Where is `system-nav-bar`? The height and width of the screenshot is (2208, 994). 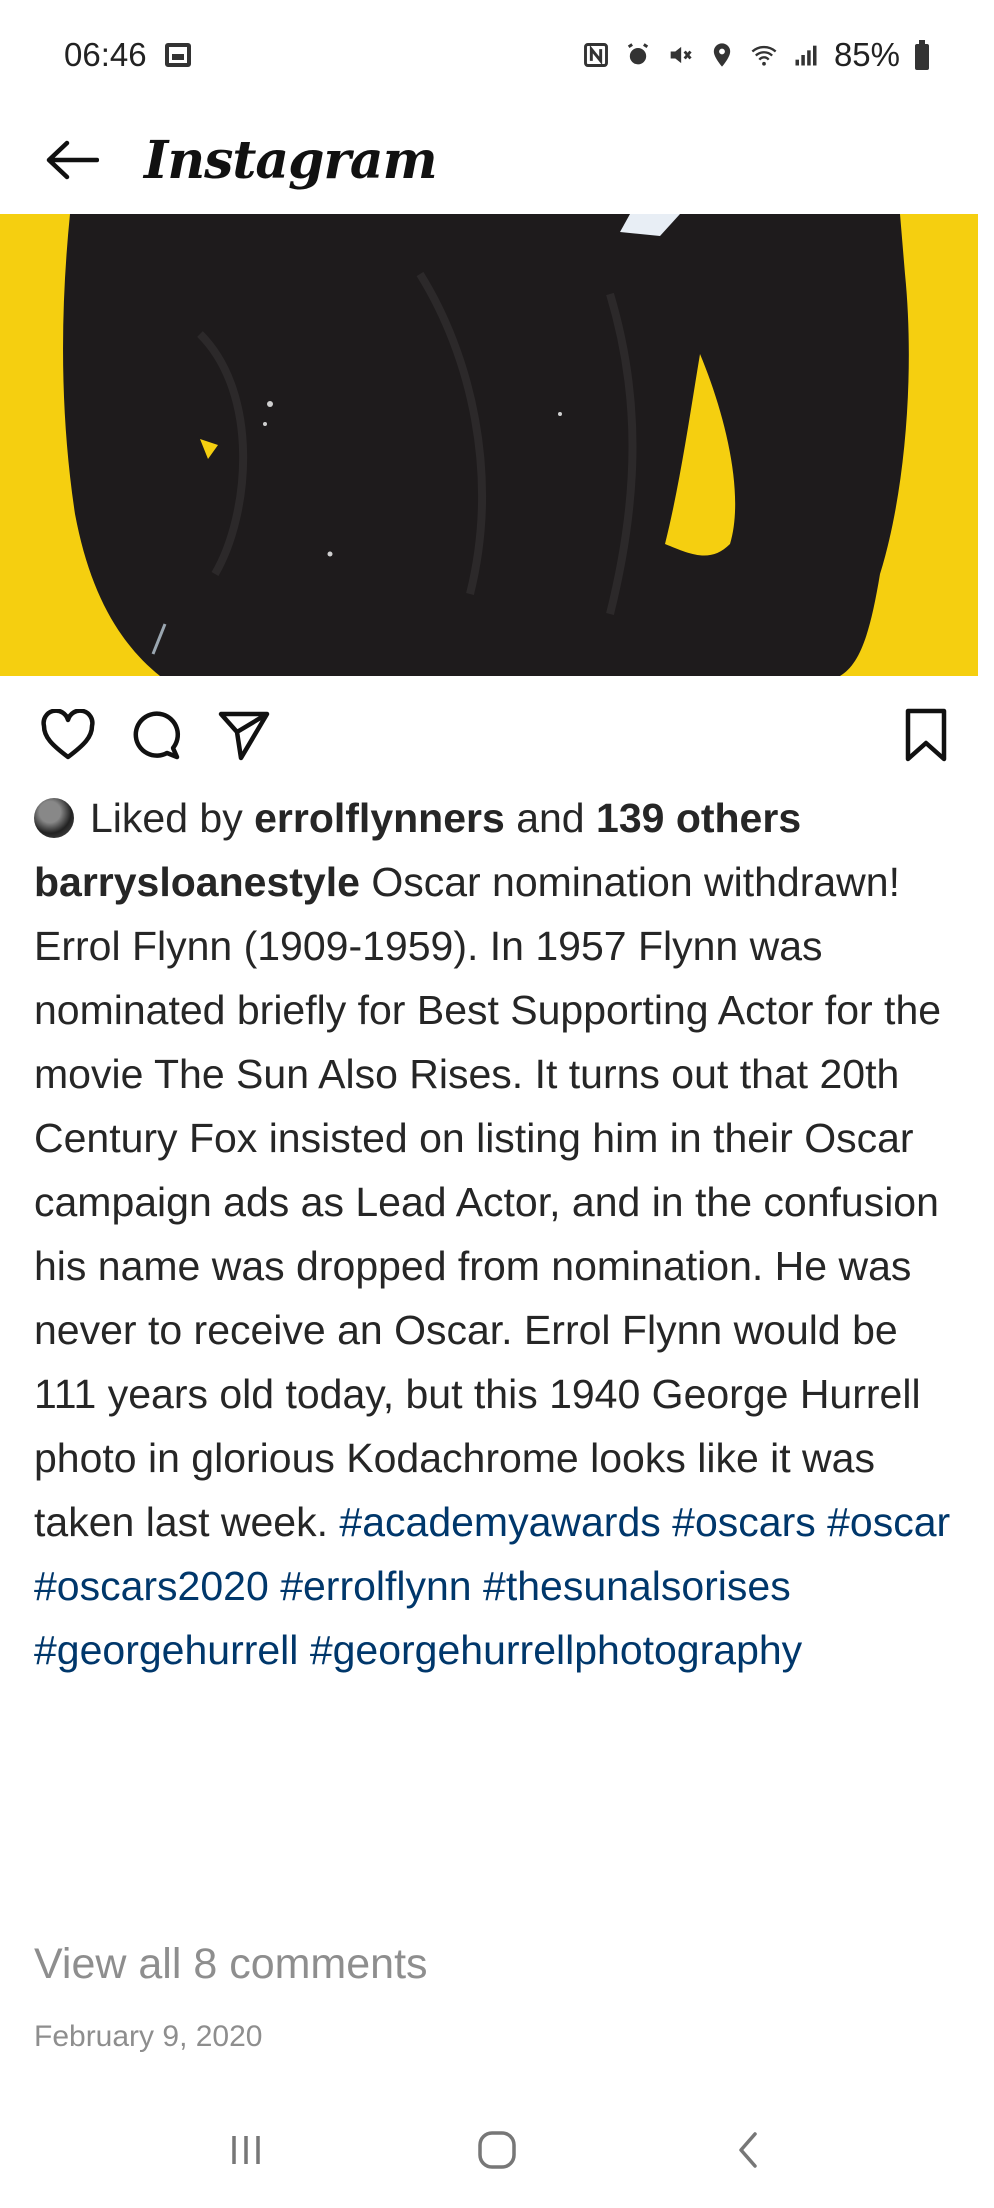
system-nav-bar is located at coordinates (497, 2150).